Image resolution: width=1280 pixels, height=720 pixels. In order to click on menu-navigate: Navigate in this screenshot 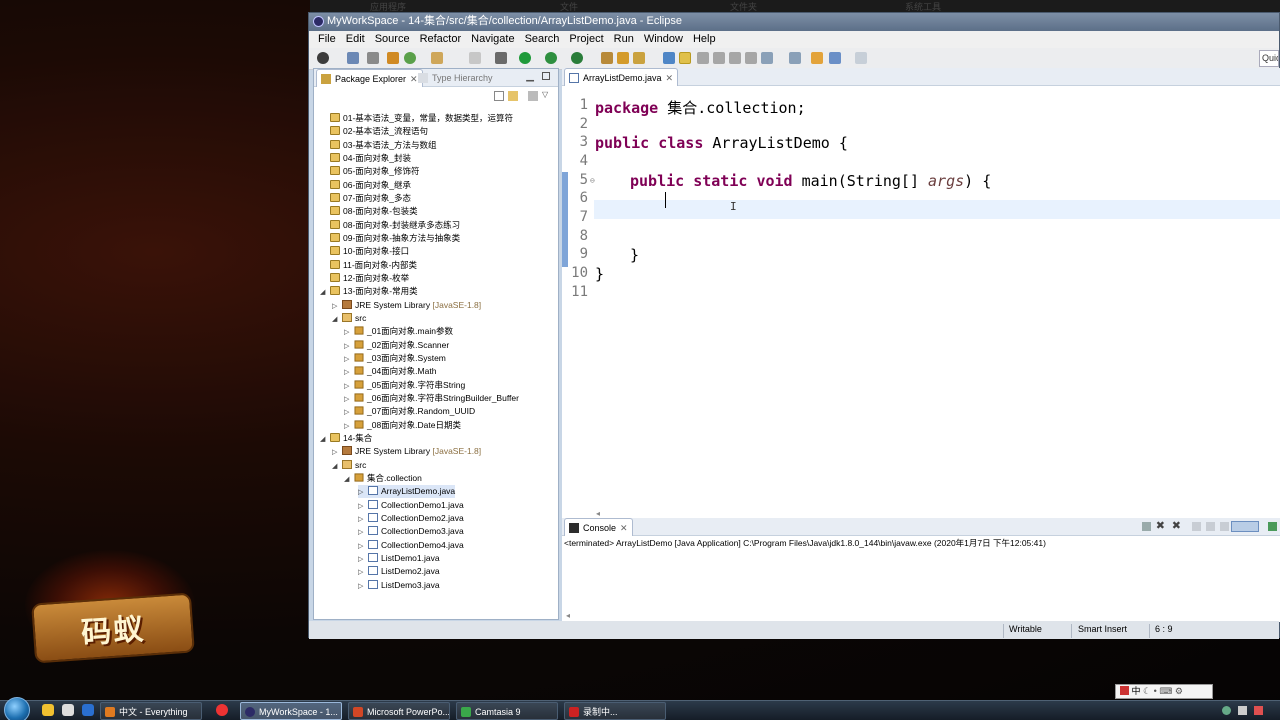, I will do `click(492, 39)`.